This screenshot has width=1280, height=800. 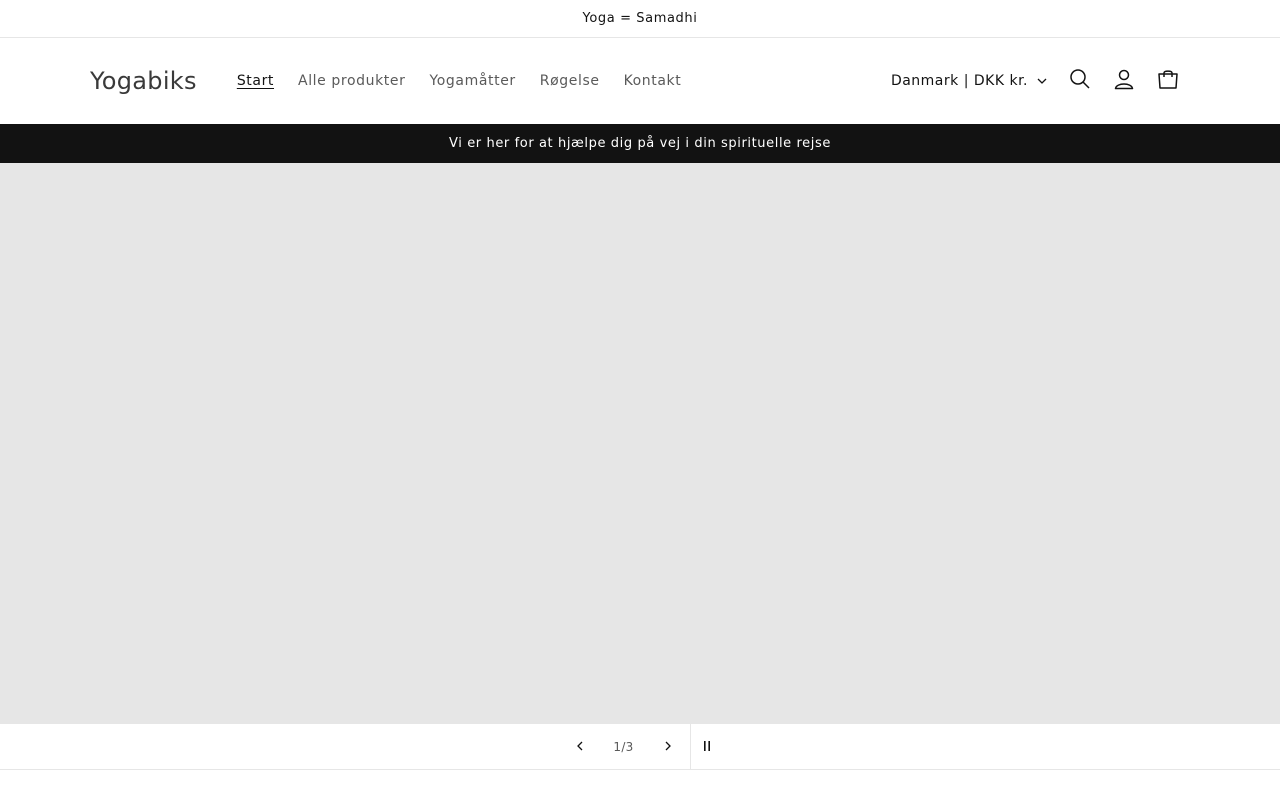 What do you see at coordinates (653, 81) in the screenshot?
I see `nav-item-kontakt: Kontakt` at bounding box center [653, 81].